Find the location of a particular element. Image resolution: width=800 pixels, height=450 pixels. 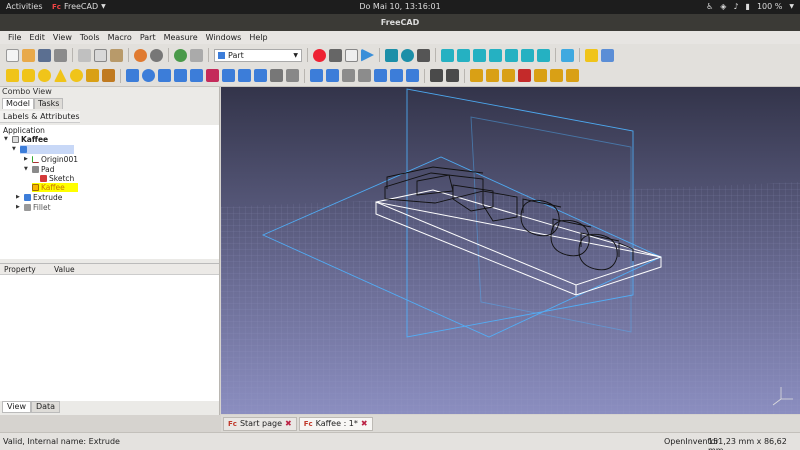

tab-data: Data is located at coordinates (45, 407).